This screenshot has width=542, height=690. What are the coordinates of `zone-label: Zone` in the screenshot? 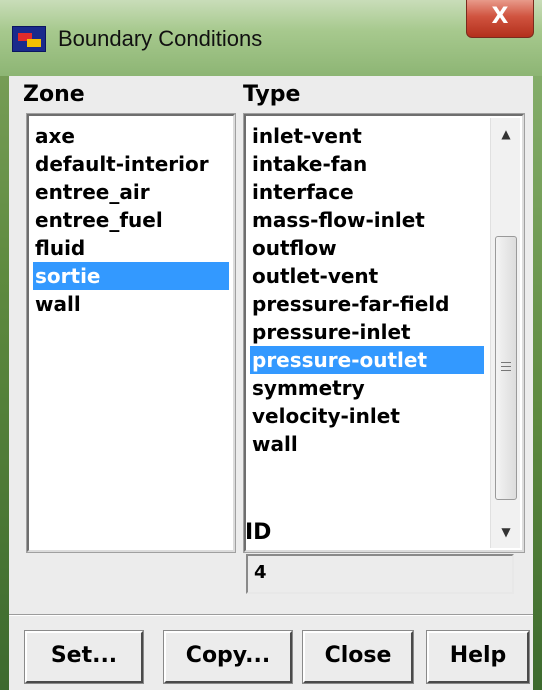 It's located at (54, 94).